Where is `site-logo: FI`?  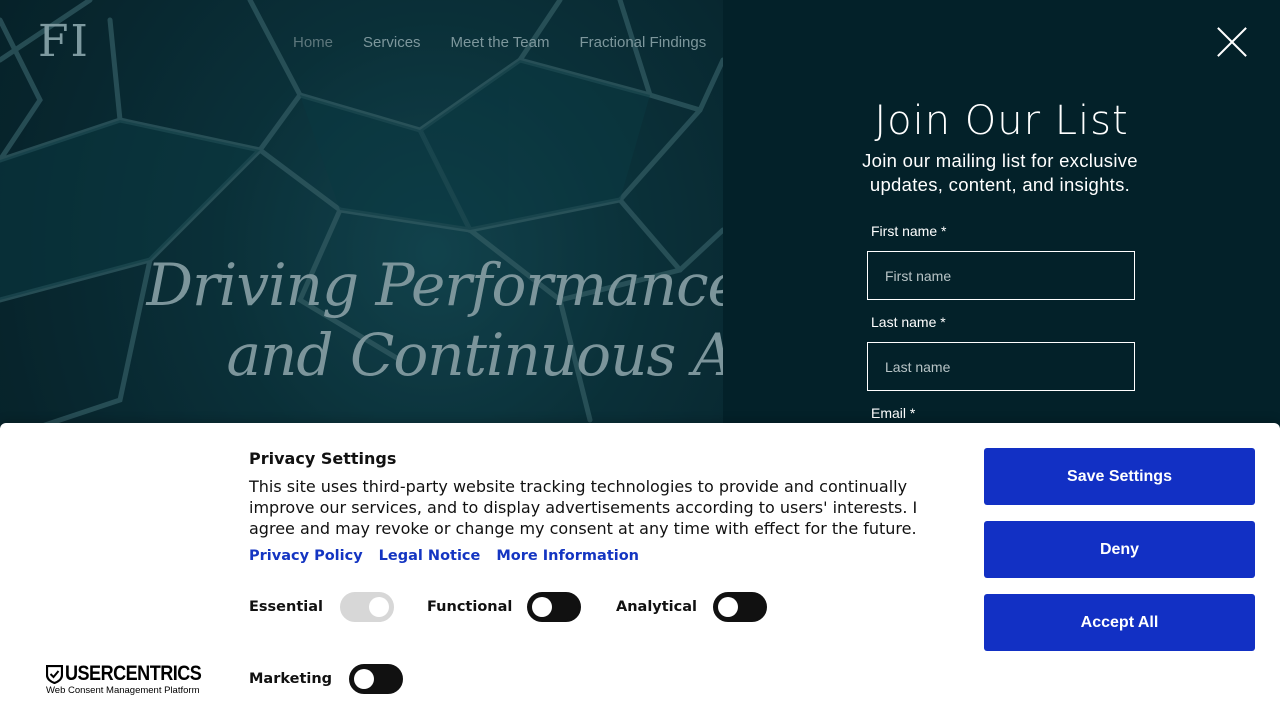 site-logo: FI is located at coordinates (64, 42).